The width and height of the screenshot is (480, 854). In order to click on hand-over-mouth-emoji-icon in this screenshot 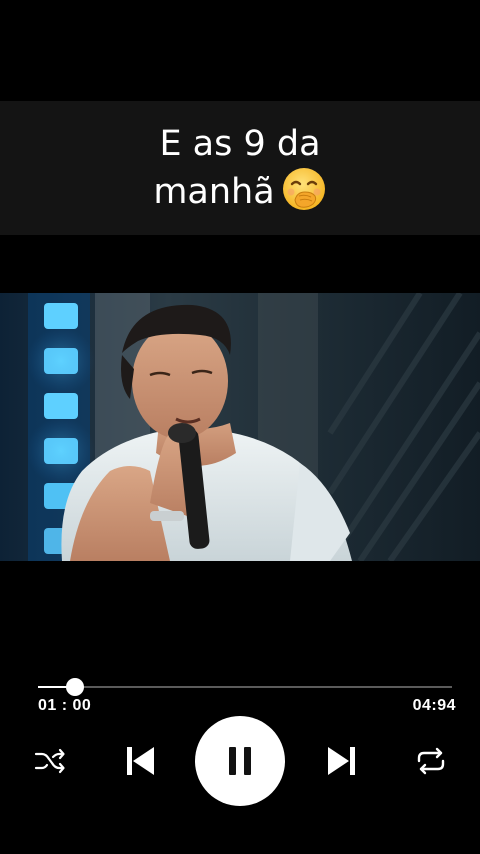, I will do `click(304, 189)`.